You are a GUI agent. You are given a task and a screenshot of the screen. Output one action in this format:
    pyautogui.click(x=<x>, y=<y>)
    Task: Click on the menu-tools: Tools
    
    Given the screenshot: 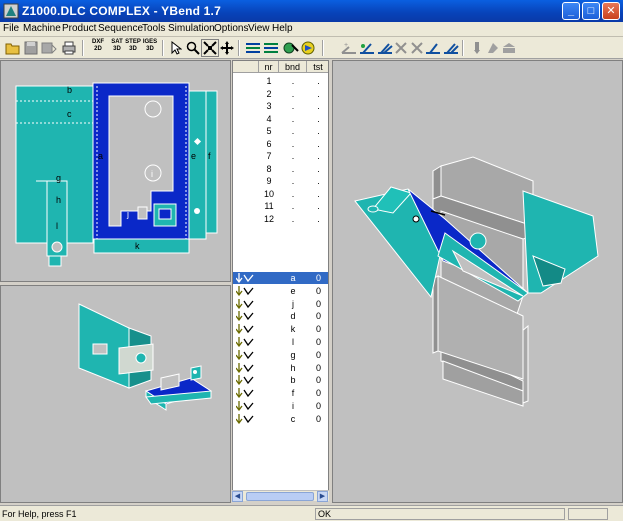 What is the action you would take?
    pyautogui.click(x=153, y=28)
    